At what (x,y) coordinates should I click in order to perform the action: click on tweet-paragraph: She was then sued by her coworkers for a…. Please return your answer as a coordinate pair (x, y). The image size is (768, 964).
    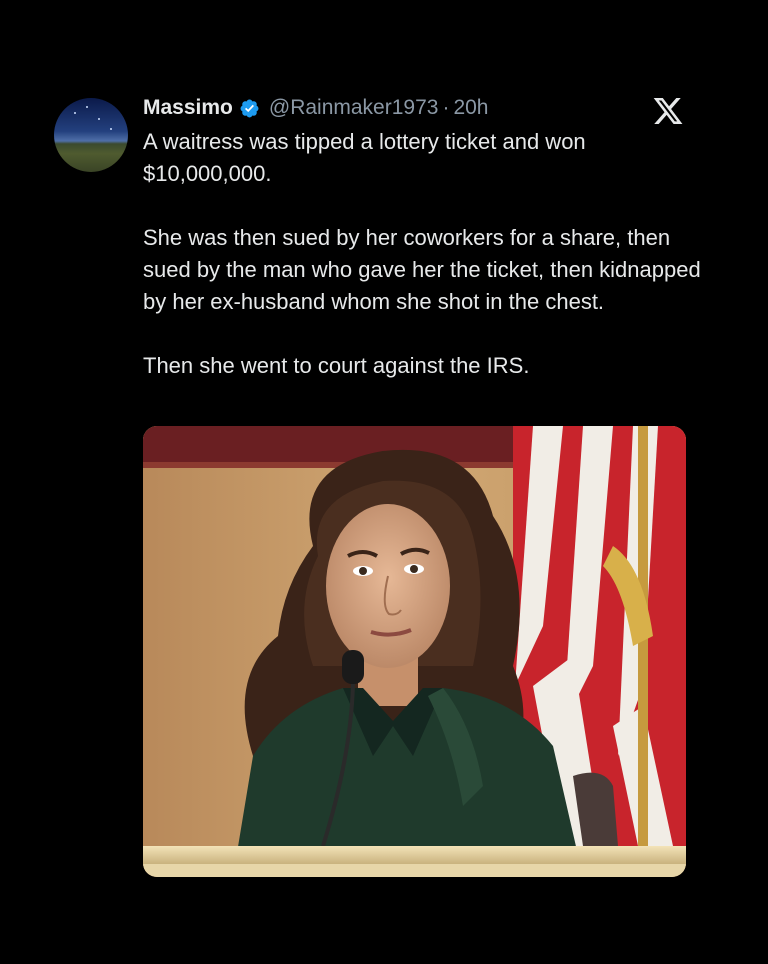
    Looking at the image, I should click on (422, 269).